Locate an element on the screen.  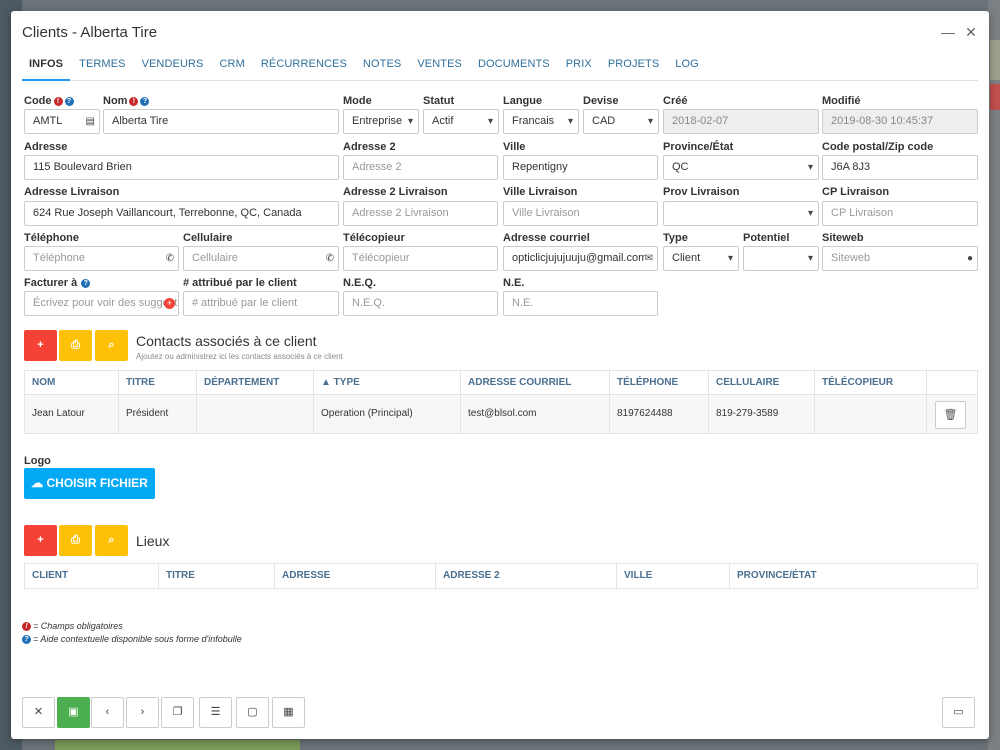
neq-label: N.E.Q. is located at coordinates (360, 283).